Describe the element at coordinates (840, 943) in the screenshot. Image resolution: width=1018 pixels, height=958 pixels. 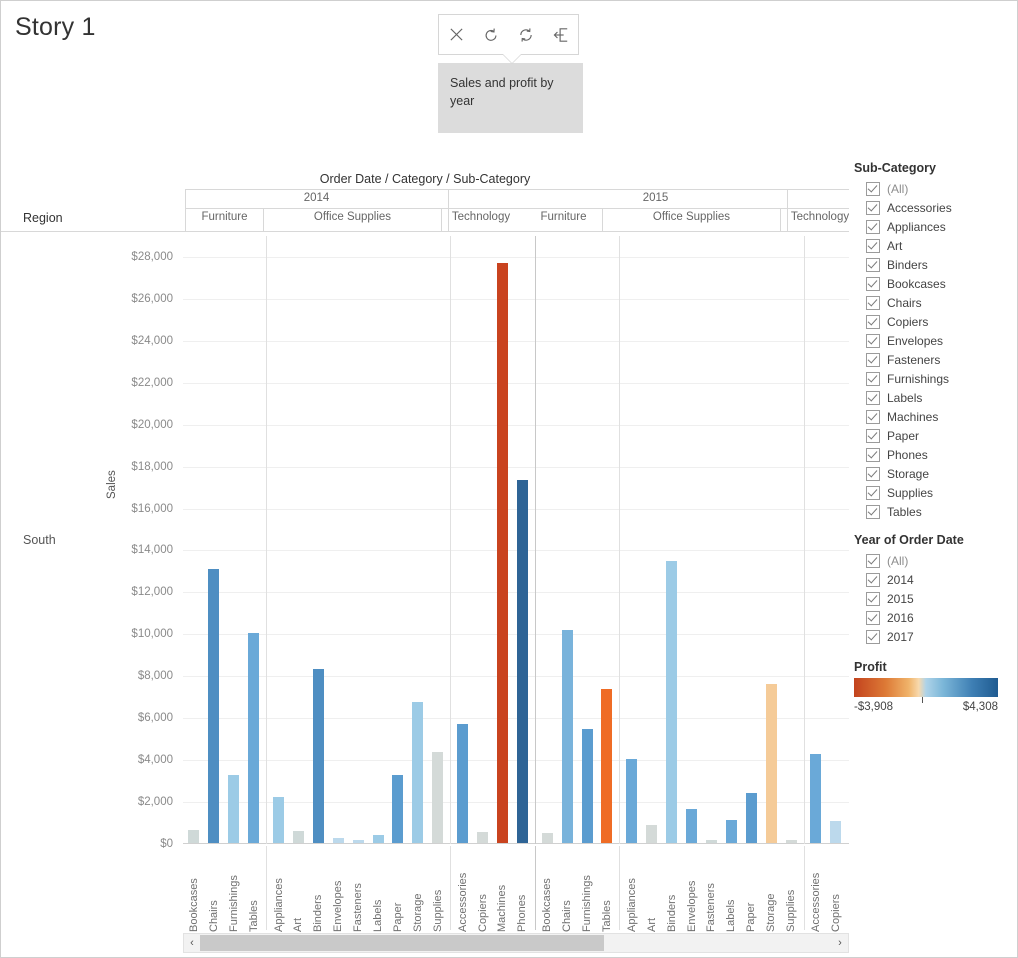
I see `scroll-right-arrow: ›` at that location.